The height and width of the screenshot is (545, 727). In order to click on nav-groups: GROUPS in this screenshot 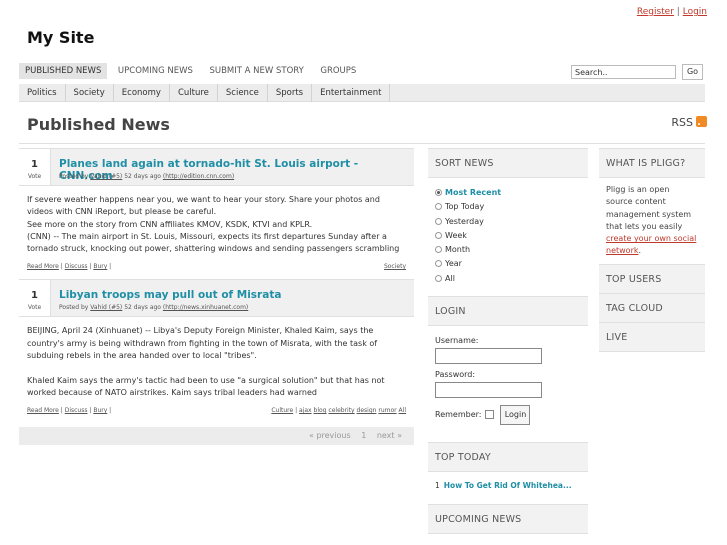, I will do `click(338, 71)`.